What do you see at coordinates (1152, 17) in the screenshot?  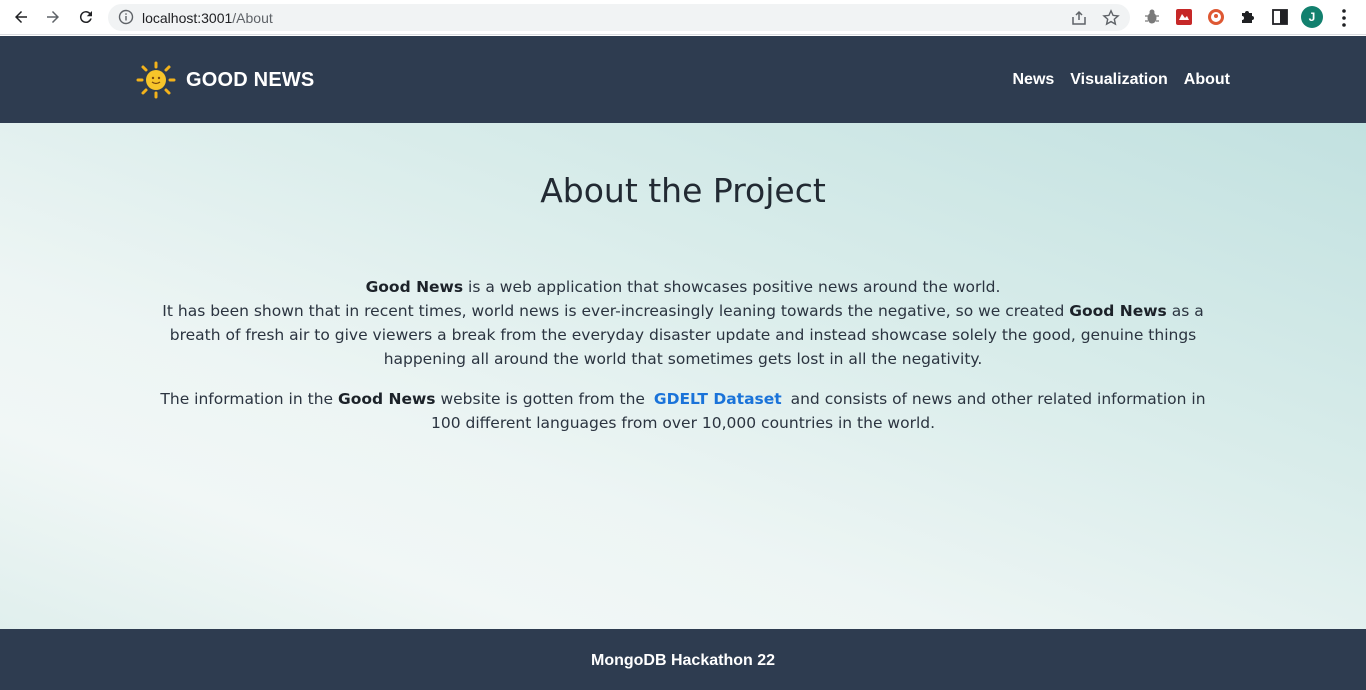 I see `bug-extension-icon` at bounding box center [1152, 17].